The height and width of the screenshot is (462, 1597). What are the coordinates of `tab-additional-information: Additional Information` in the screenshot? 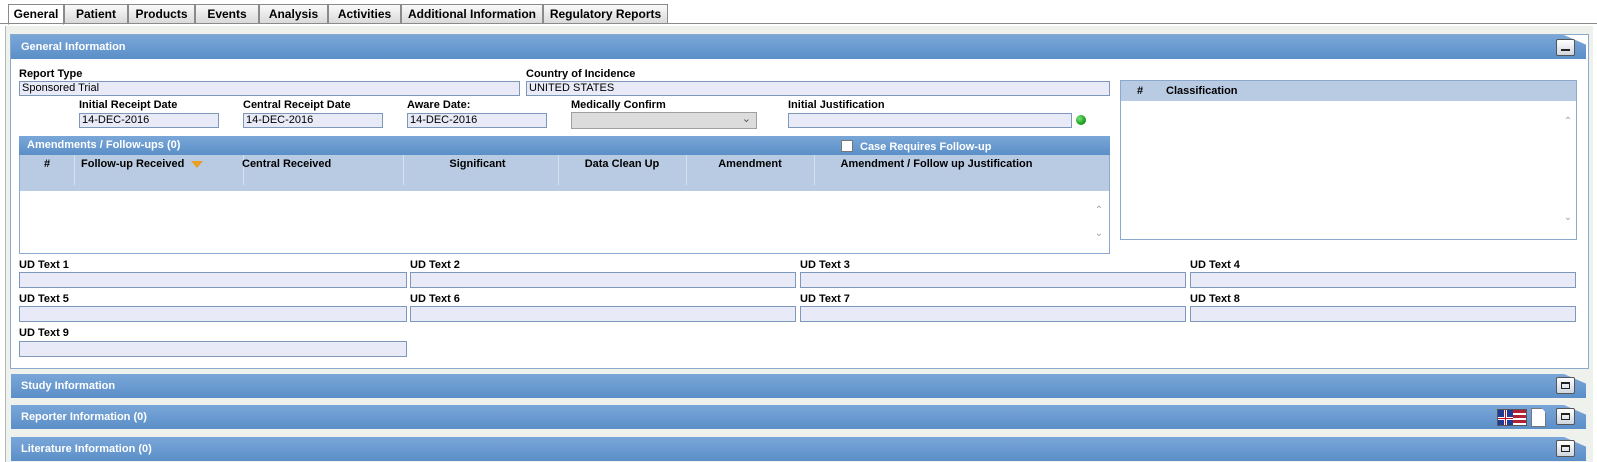 It's located at (472, 14).